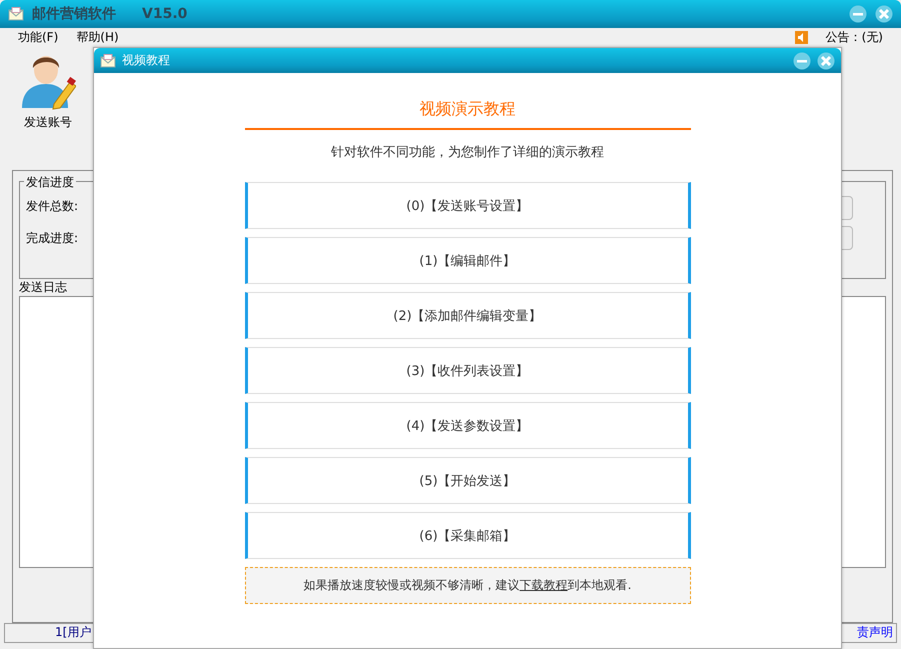 The image size is (901, 649). I want to click on window-title: 邮件营销软件, so click(74, 14).